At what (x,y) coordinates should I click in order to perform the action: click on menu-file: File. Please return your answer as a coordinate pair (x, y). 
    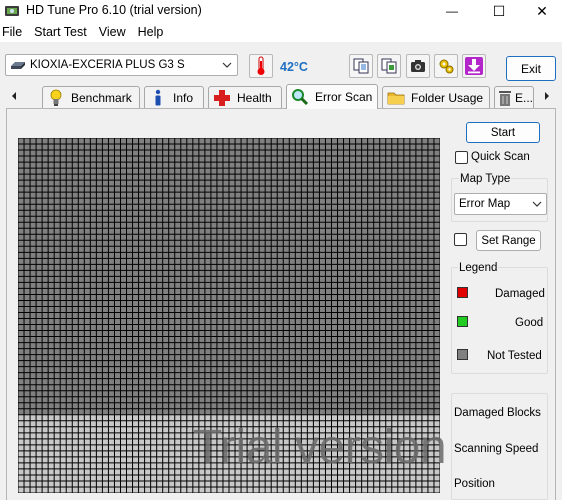
    Looking at the image, I should click on (14, 32).